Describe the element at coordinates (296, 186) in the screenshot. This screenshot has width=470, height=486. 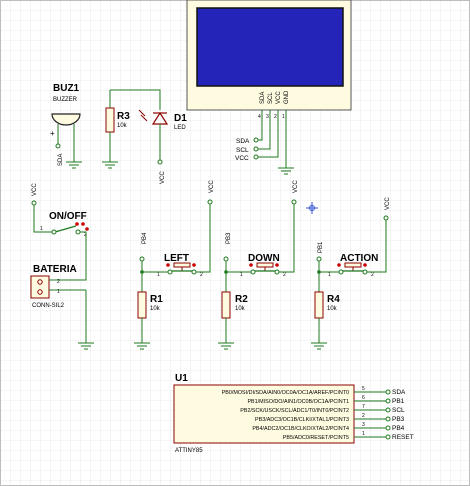
I see `button-down-vcc: VCC` at that location.